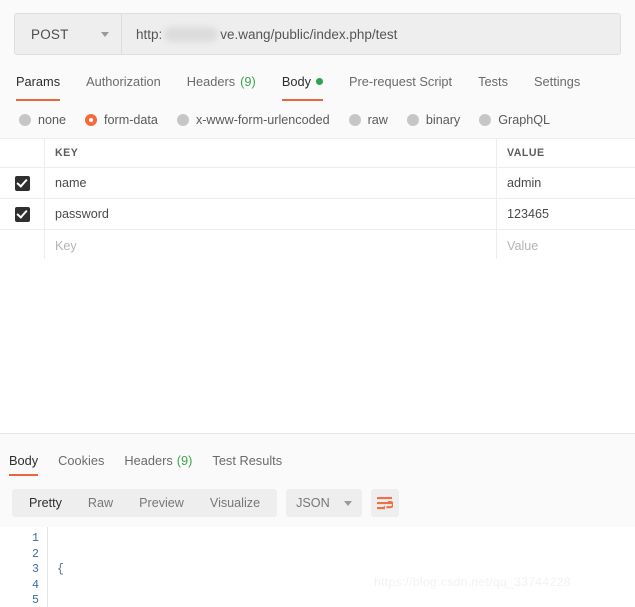 This screenshot has width=635, height=607. Describe the element at coordinates (50, 34) in the screenshot. I see `http-method-label: POST` at that location.